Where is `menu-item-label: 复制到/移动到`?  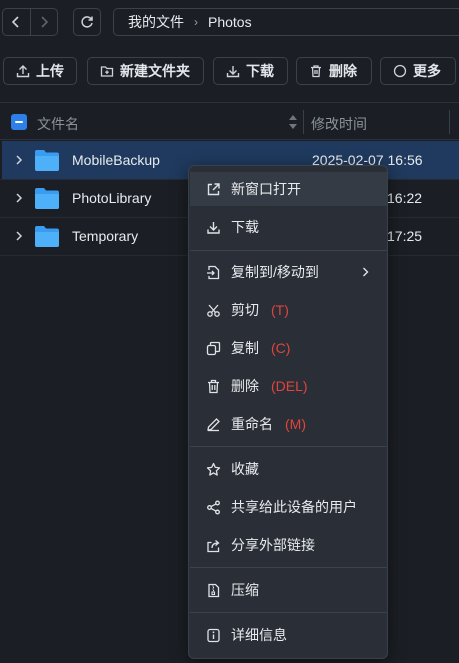
menu-item-label: 复制到/移动到 is located at coordinates (275, 272).